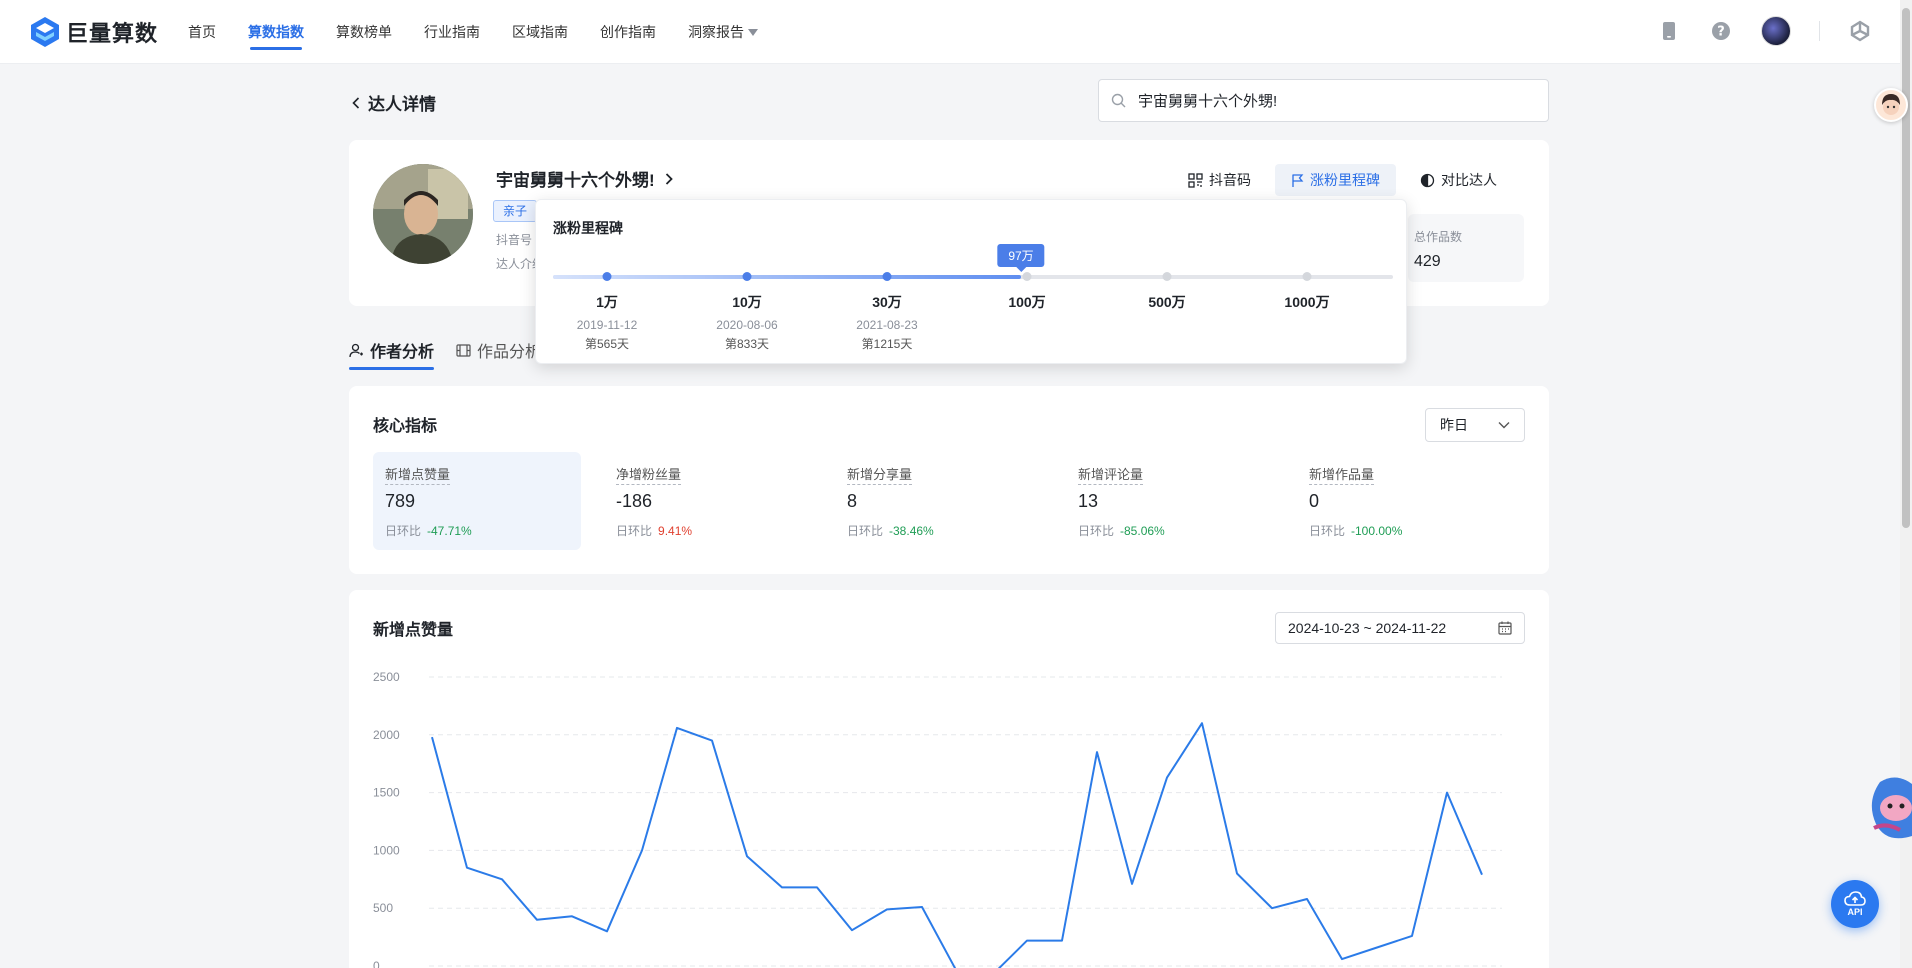 This screenshot has height=968, width=1912. I want to click on y-tick-label: 2500, so click(386, 677).